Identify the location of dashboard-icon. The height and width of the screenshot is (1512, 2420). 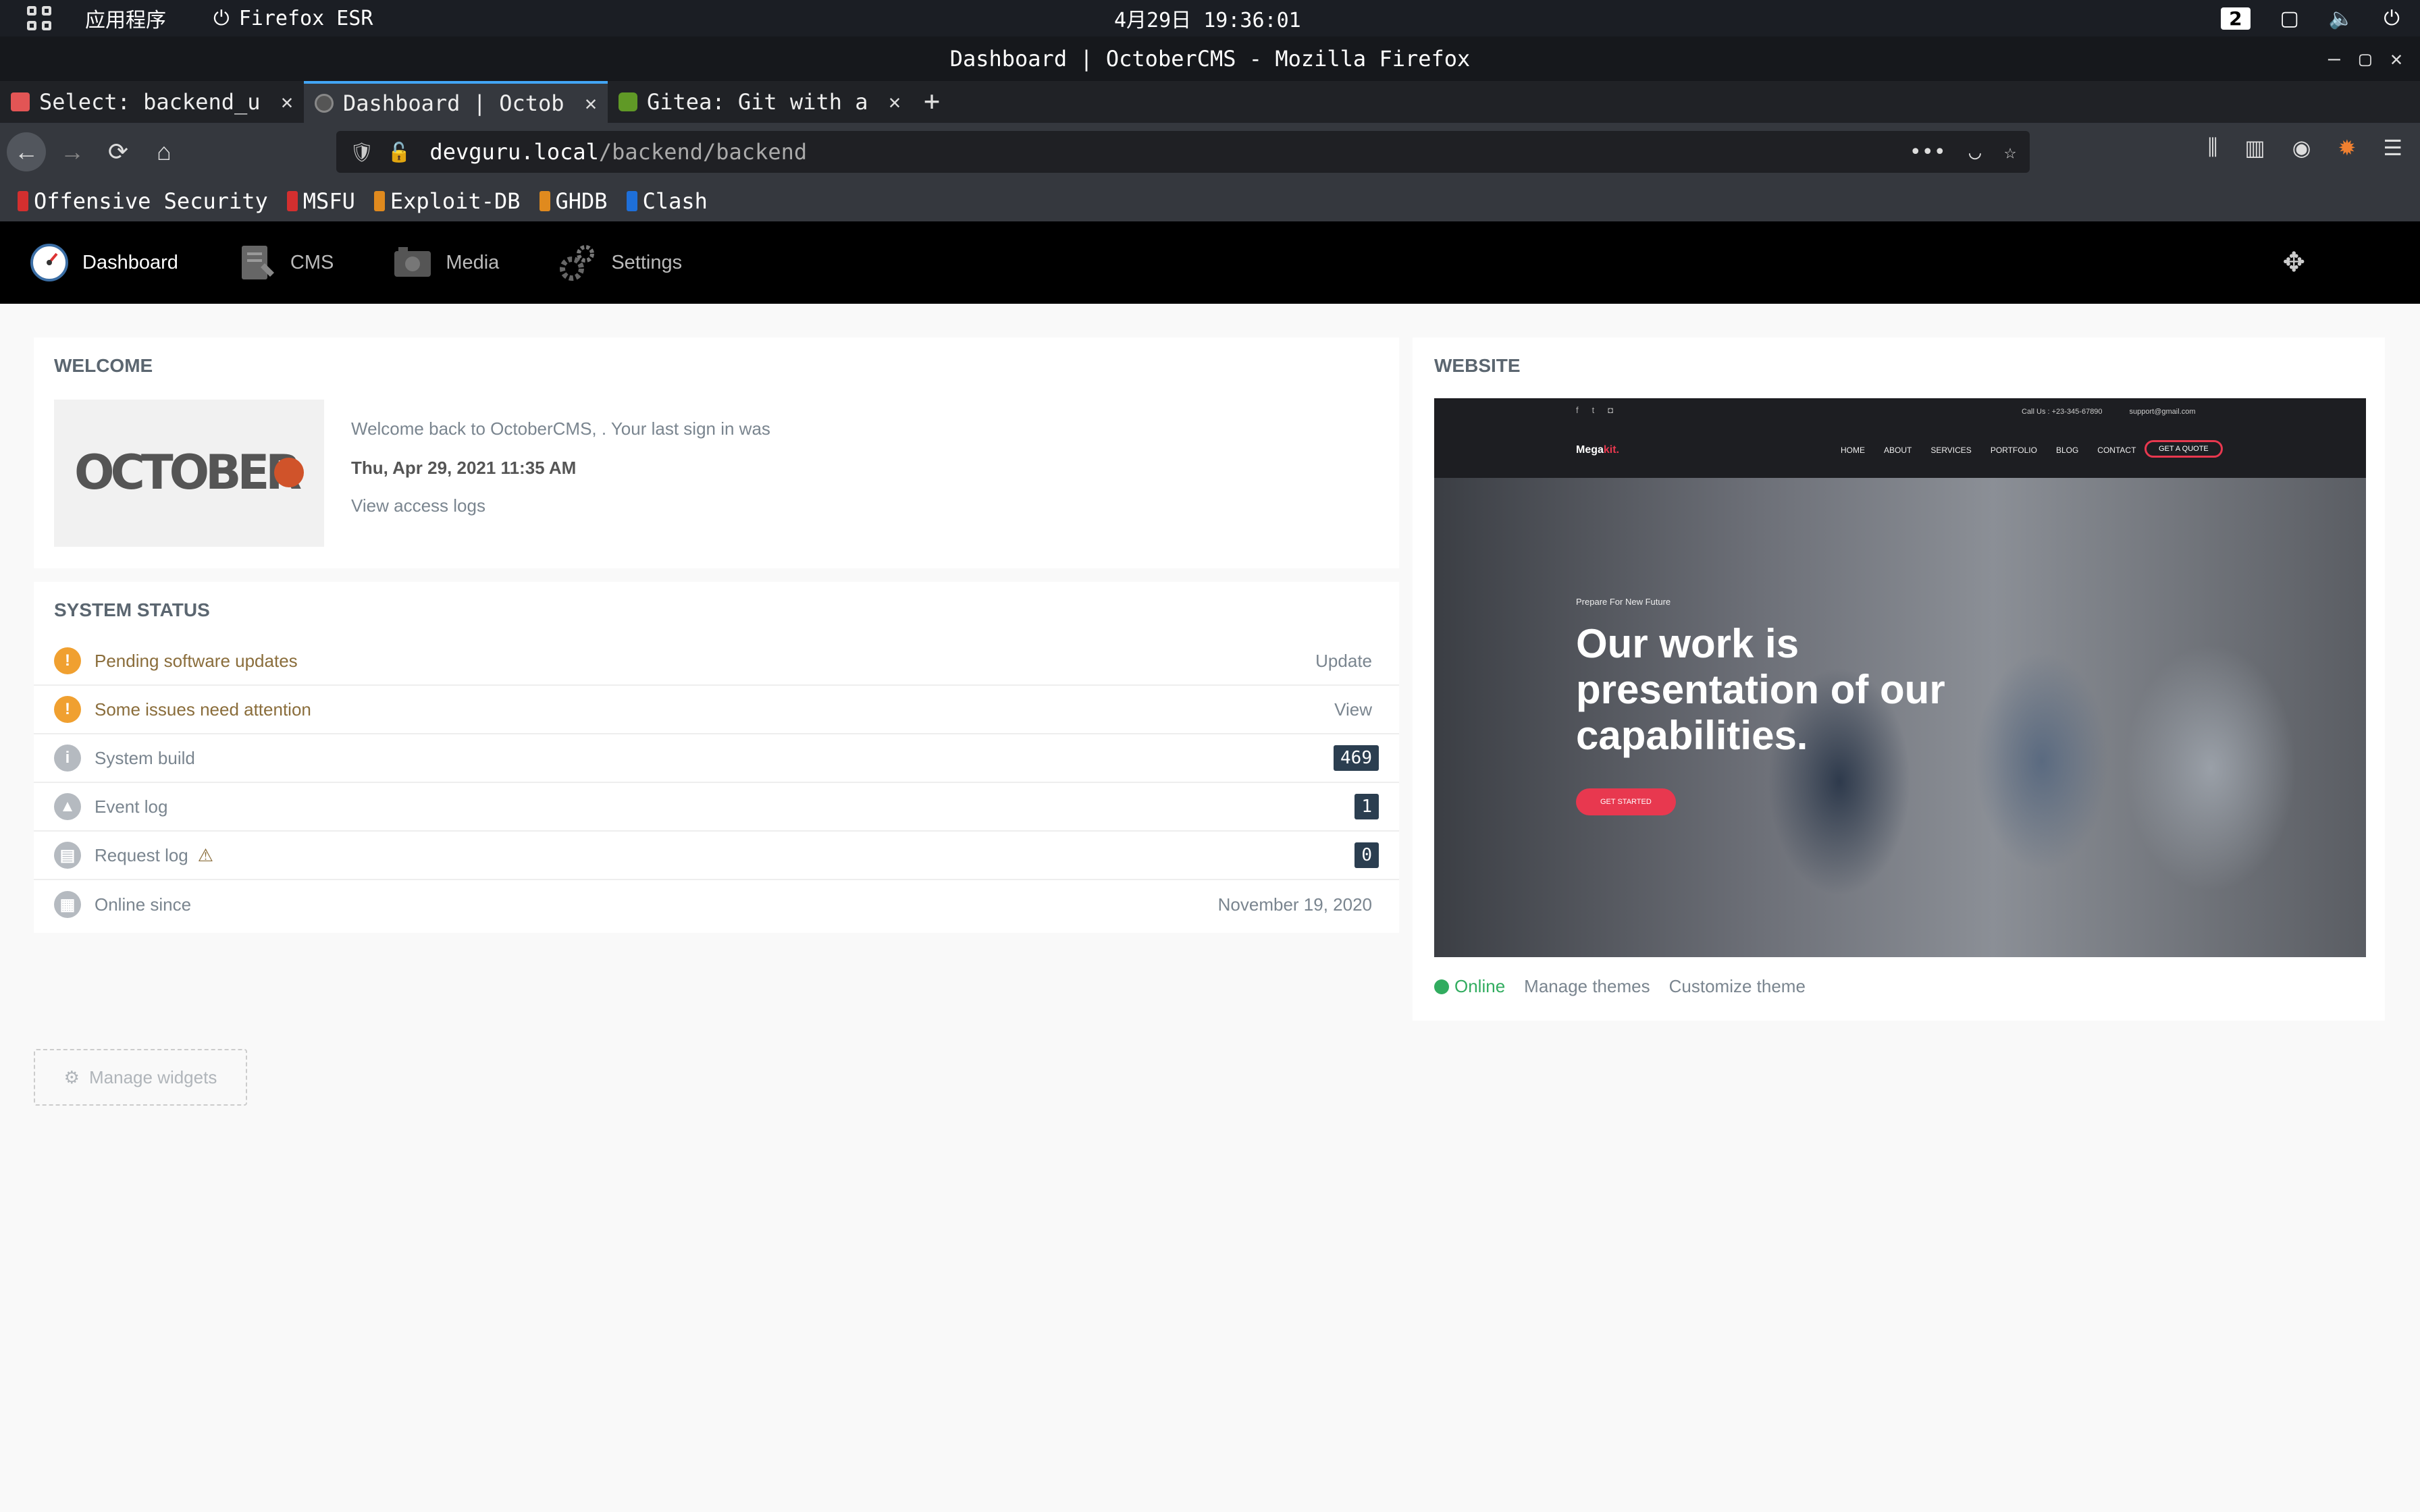
(49, 262).